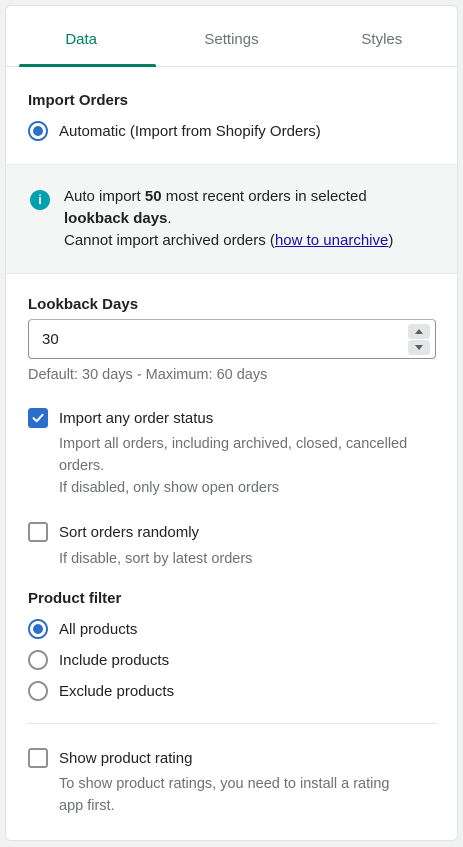 Image resolution: width=463 pixels, height=847 pixels. I want to click on import-any-status-checkbox, so click(38, 418).